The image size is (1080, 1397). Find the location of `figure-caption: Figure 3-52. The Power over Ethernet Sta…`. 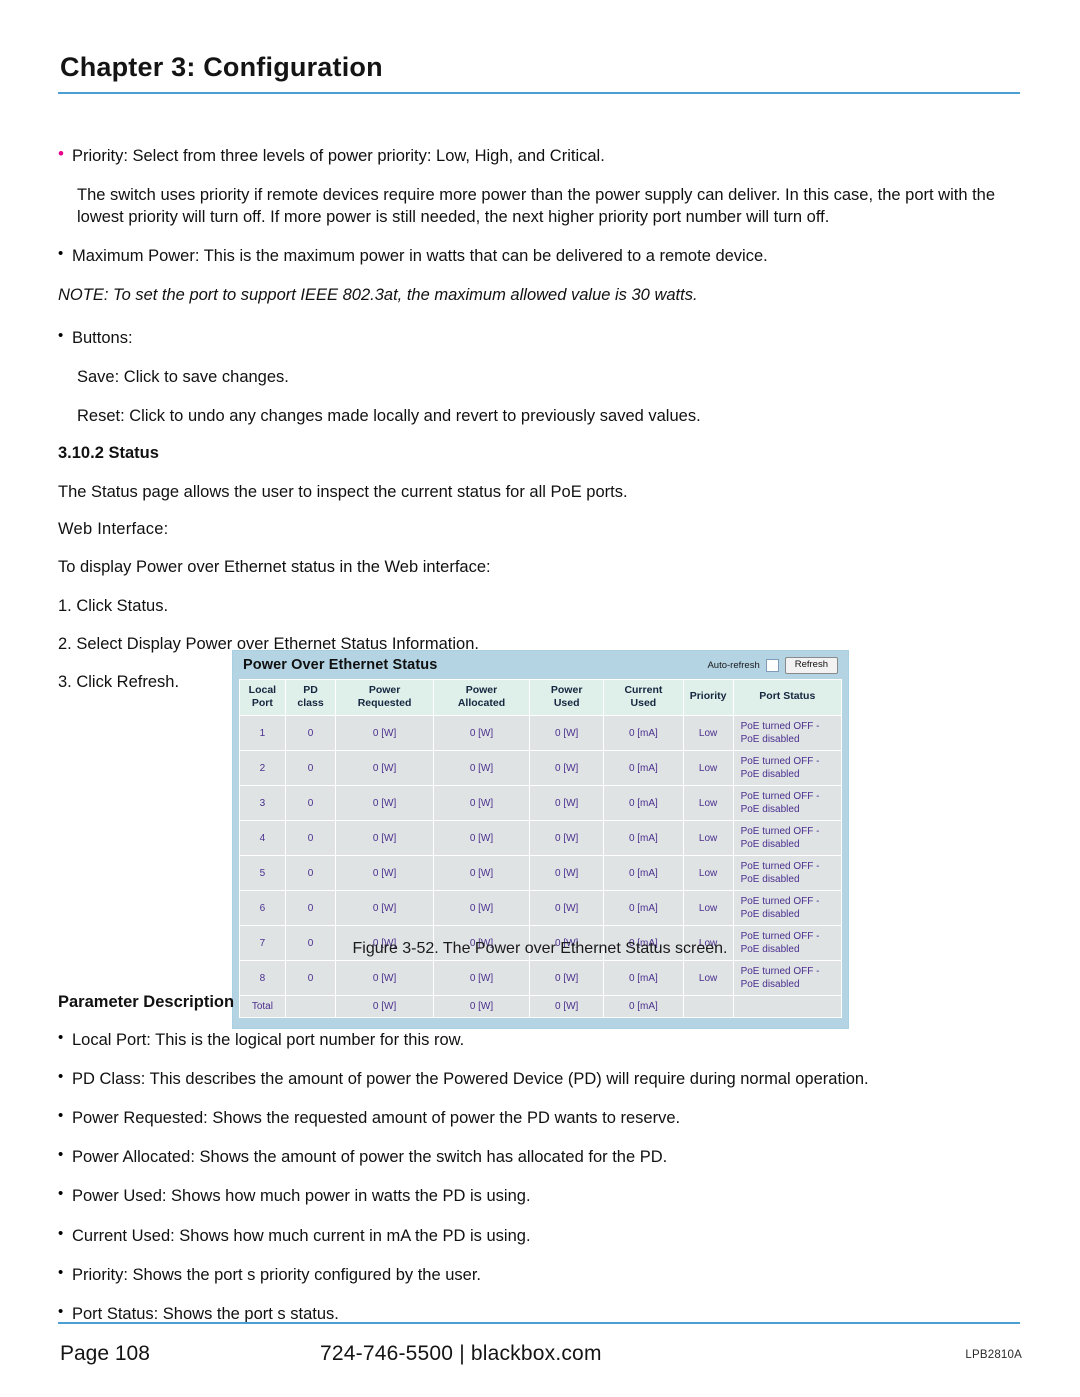

figure-caption: Figure 3-52. The Power over Ethernet Sta… is located at coordinates (540, 948).